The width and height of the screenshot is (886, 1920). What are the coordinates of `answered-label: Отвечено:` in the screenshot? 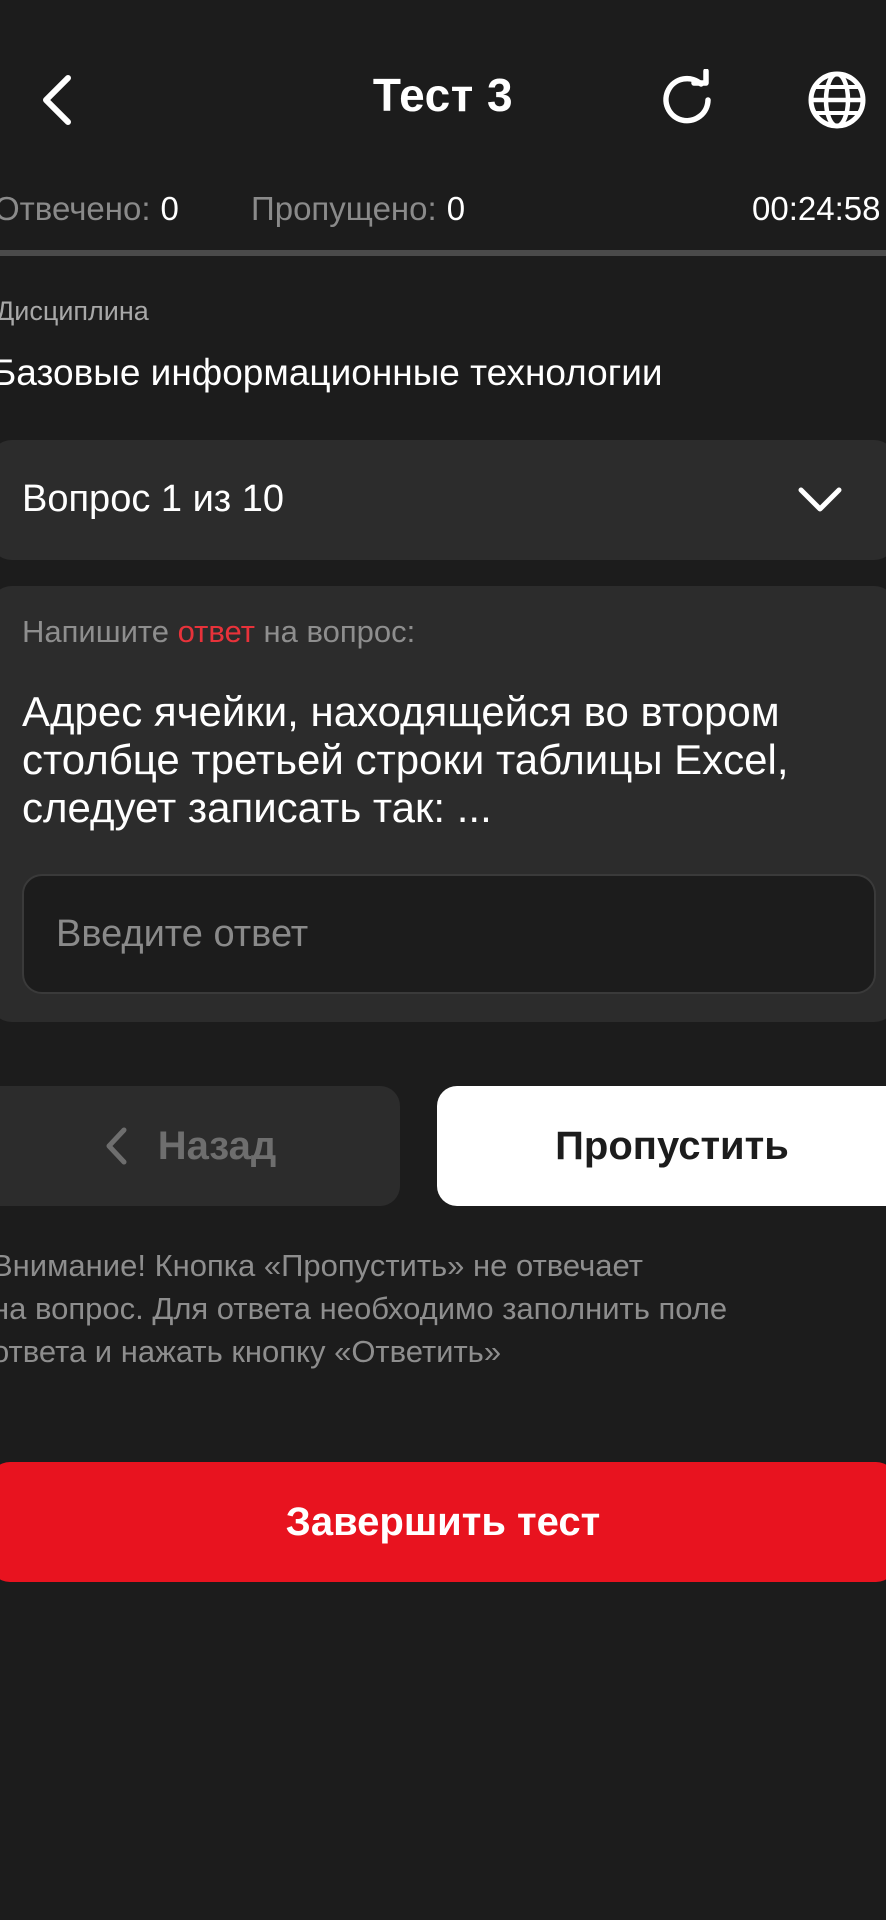 It's located at (75, 208).